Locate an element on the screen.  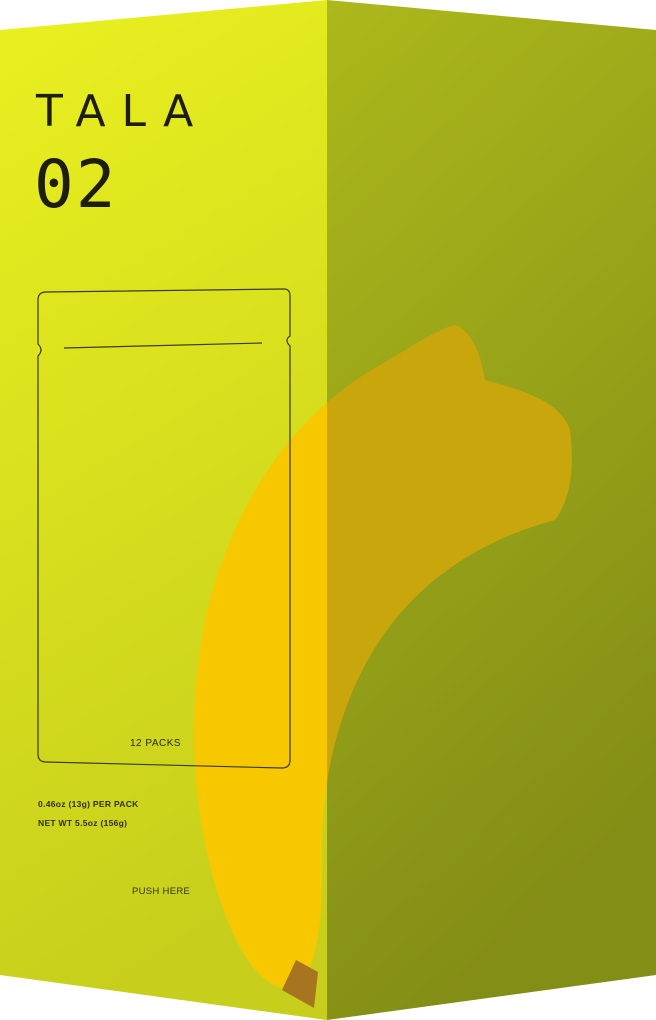
product-number: 02 is located at coordinates (76, 184).